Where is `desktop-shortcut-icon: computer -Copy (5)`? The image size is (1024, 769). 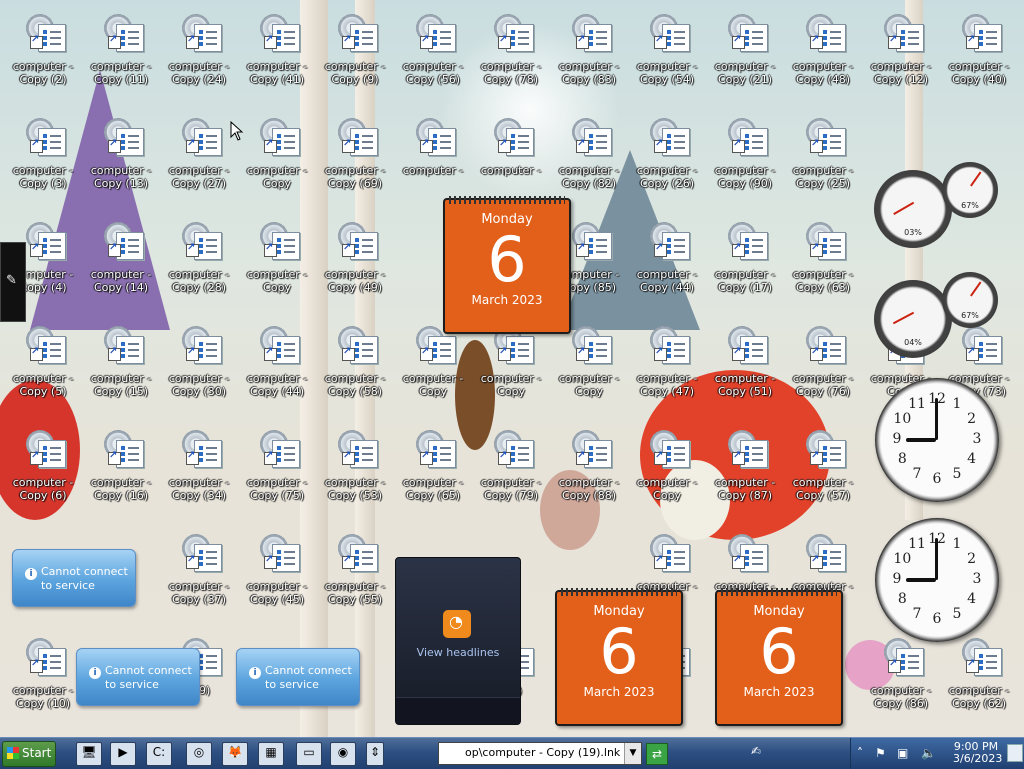 desktop-shortcut-icon: computer -Copy (5) is located at coordinates (43, 370).